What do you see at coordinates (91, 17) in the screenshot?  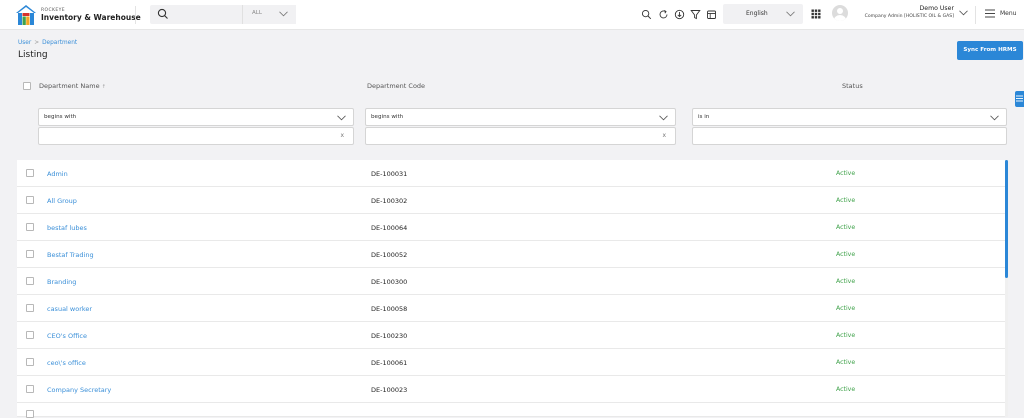 I see `brand-product-name: Inventory & Warehouse` at bounding box center [91, 17].